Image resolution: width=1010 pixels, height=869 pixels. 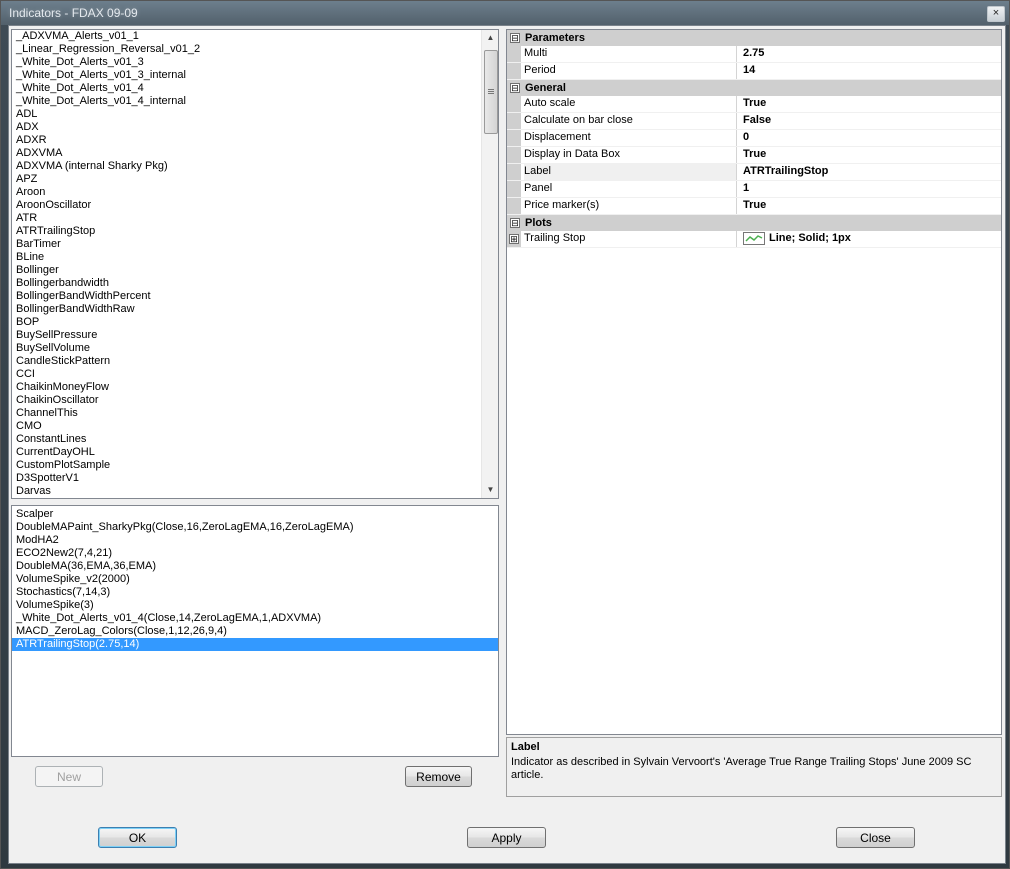 What do you see at coordinates (69, 776) in the screenshot?
I see `new-button: New` at bounding box center [69, 776].